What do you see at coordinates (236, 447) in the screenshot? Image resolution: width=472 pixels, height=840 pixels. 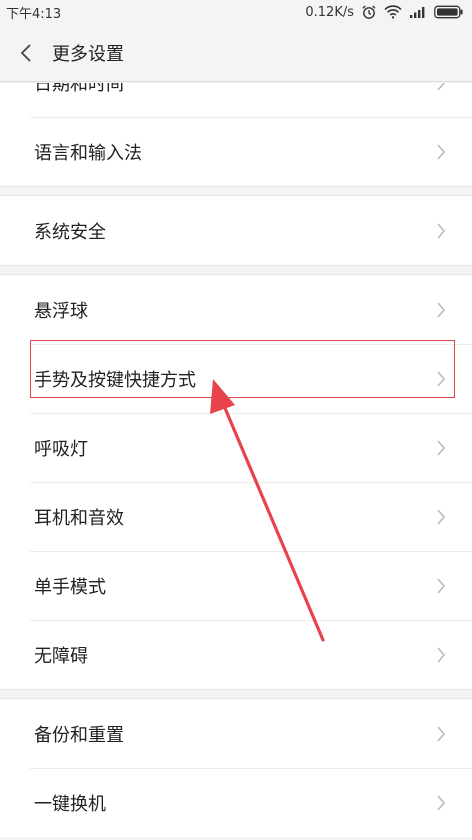 I see `settings-item-notification-light: 呼吸灯` at bounding box center [236, 447].